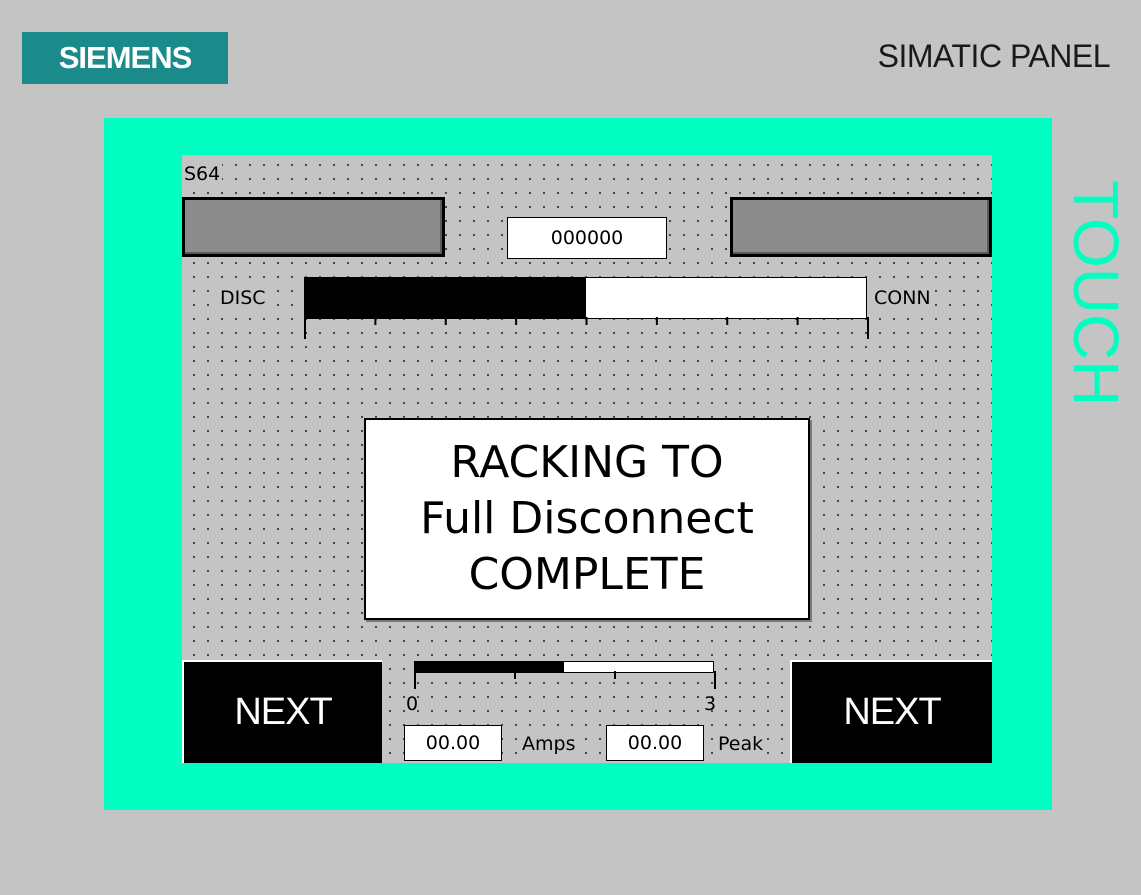  Describe the element at coordinates (861, 227) in the screenshot. I see `right-status-indicator` at that location.